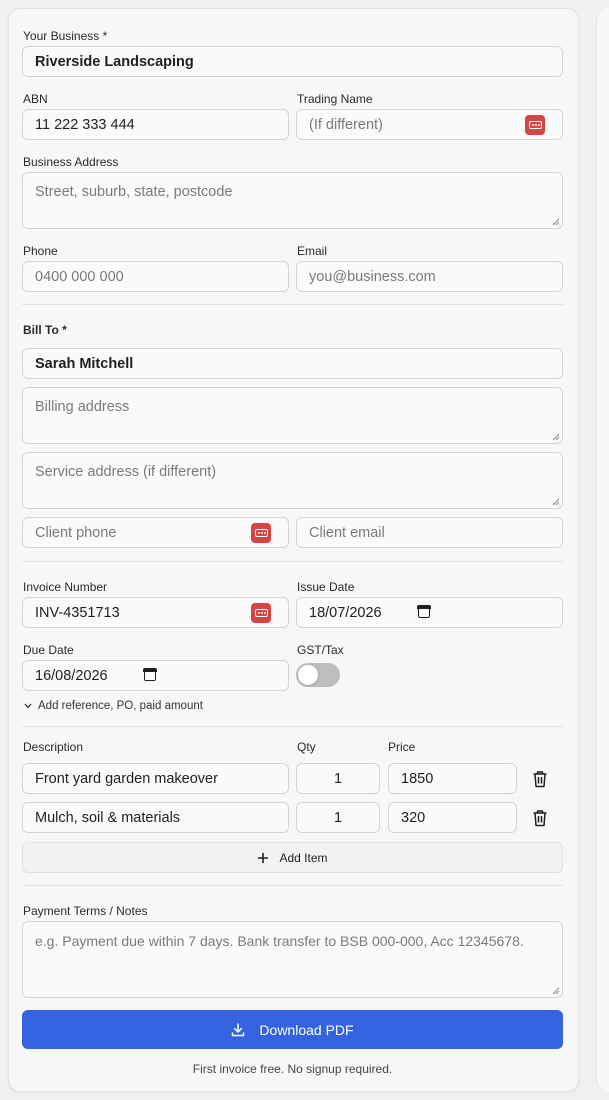 This screenshot has width=609, height=1100. What do you see at coordinates (326, 587) in the screenshot?
I see `issue-date-label: Issue Date` at bounding box center [326, 587].